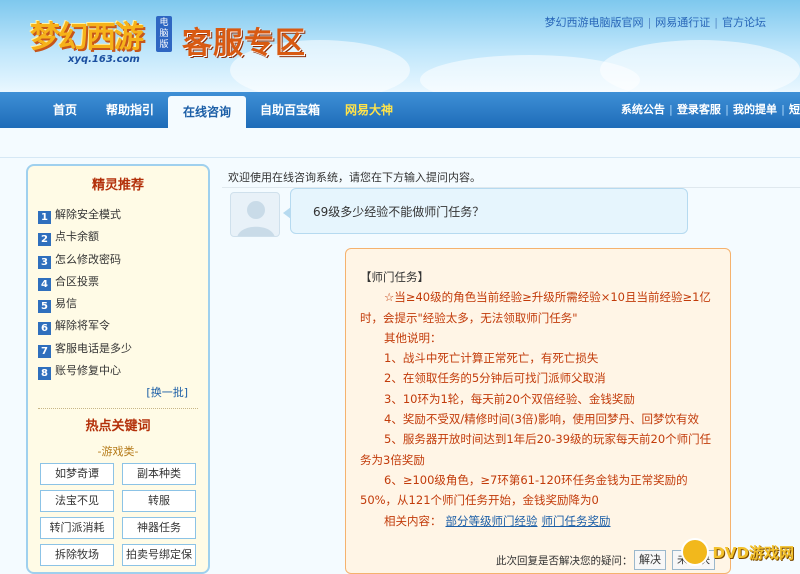  I want to click on question-bubble: 69级多少经验不能做师门任务？, so click(485, 211).